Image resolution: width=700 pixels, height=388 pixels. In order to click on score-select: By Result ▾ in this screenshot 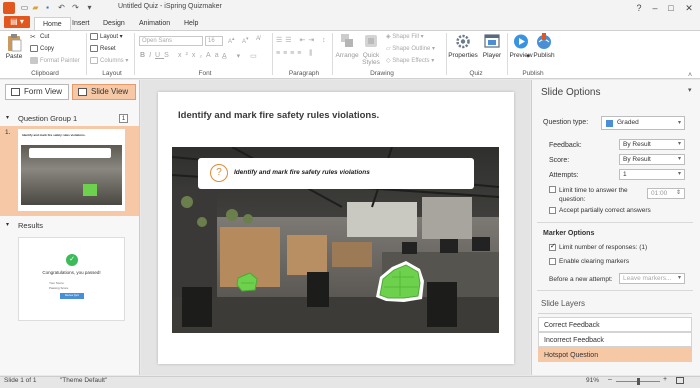, I will do `click(652, 159)`.